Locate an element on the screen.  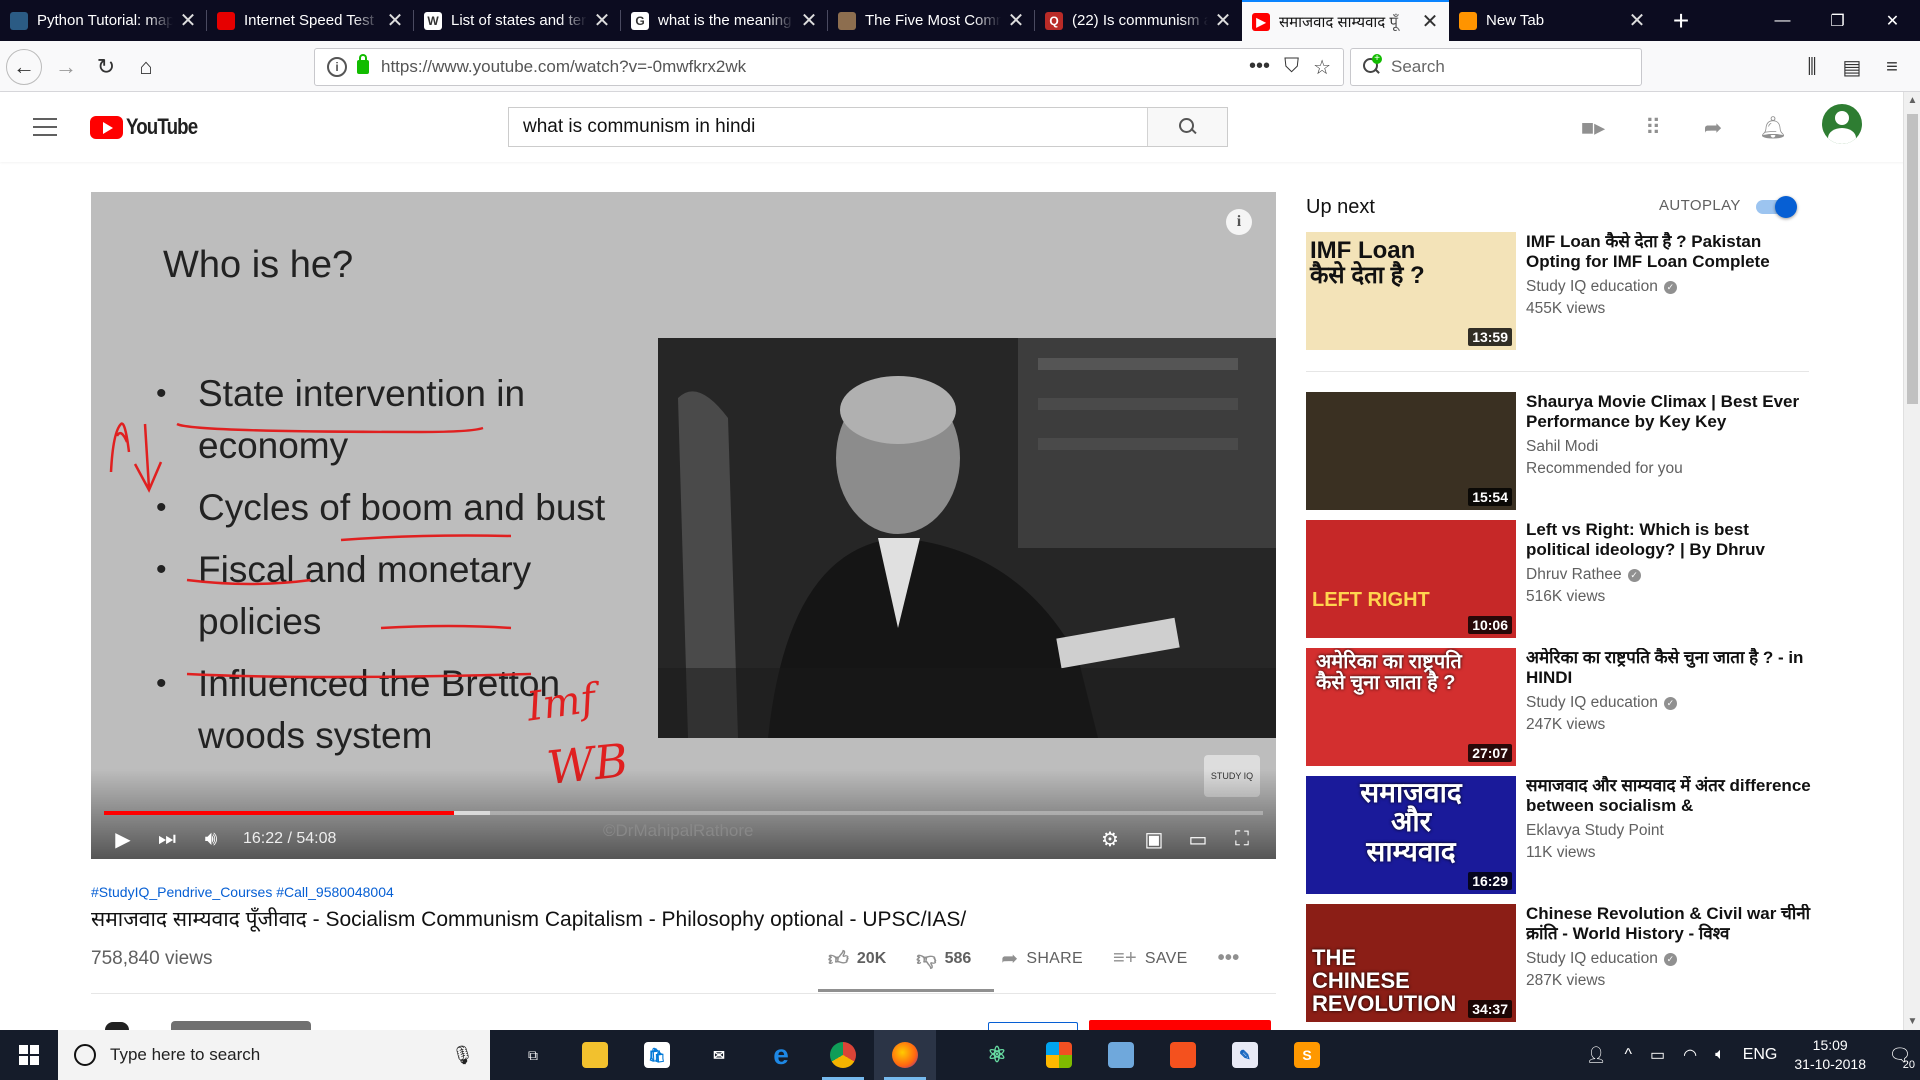
youtube-search-input is located at coordinates (828, 127).